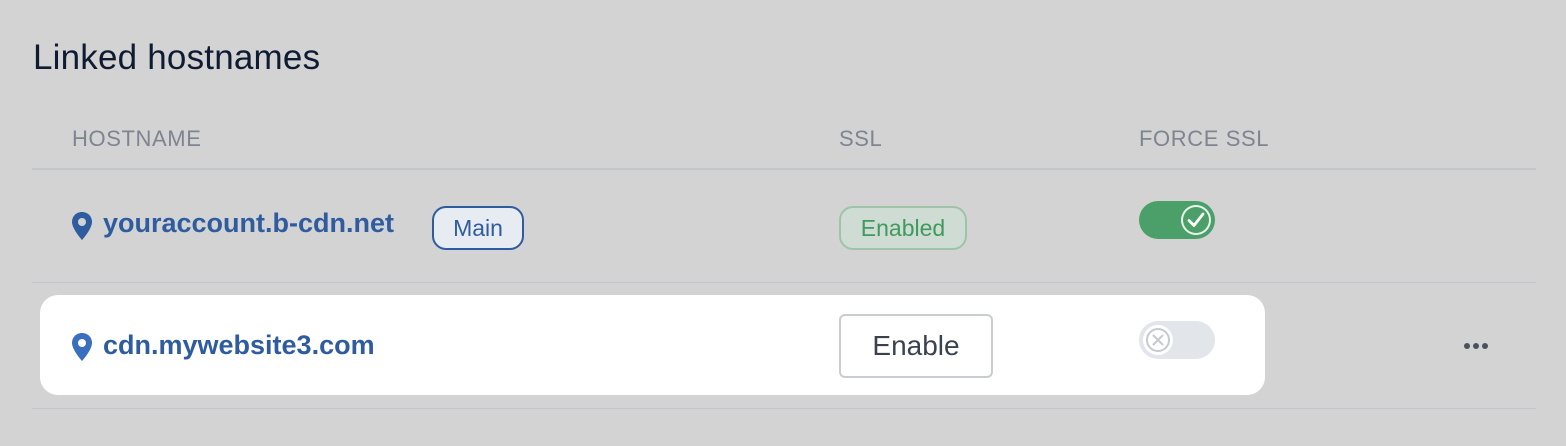 The image size is (1566, 446). What do you see at coordinates (239, 345) in the screenshot?
I see `hostname-link: cdn.mywebsite3.com` at bounding box center [239, 345].